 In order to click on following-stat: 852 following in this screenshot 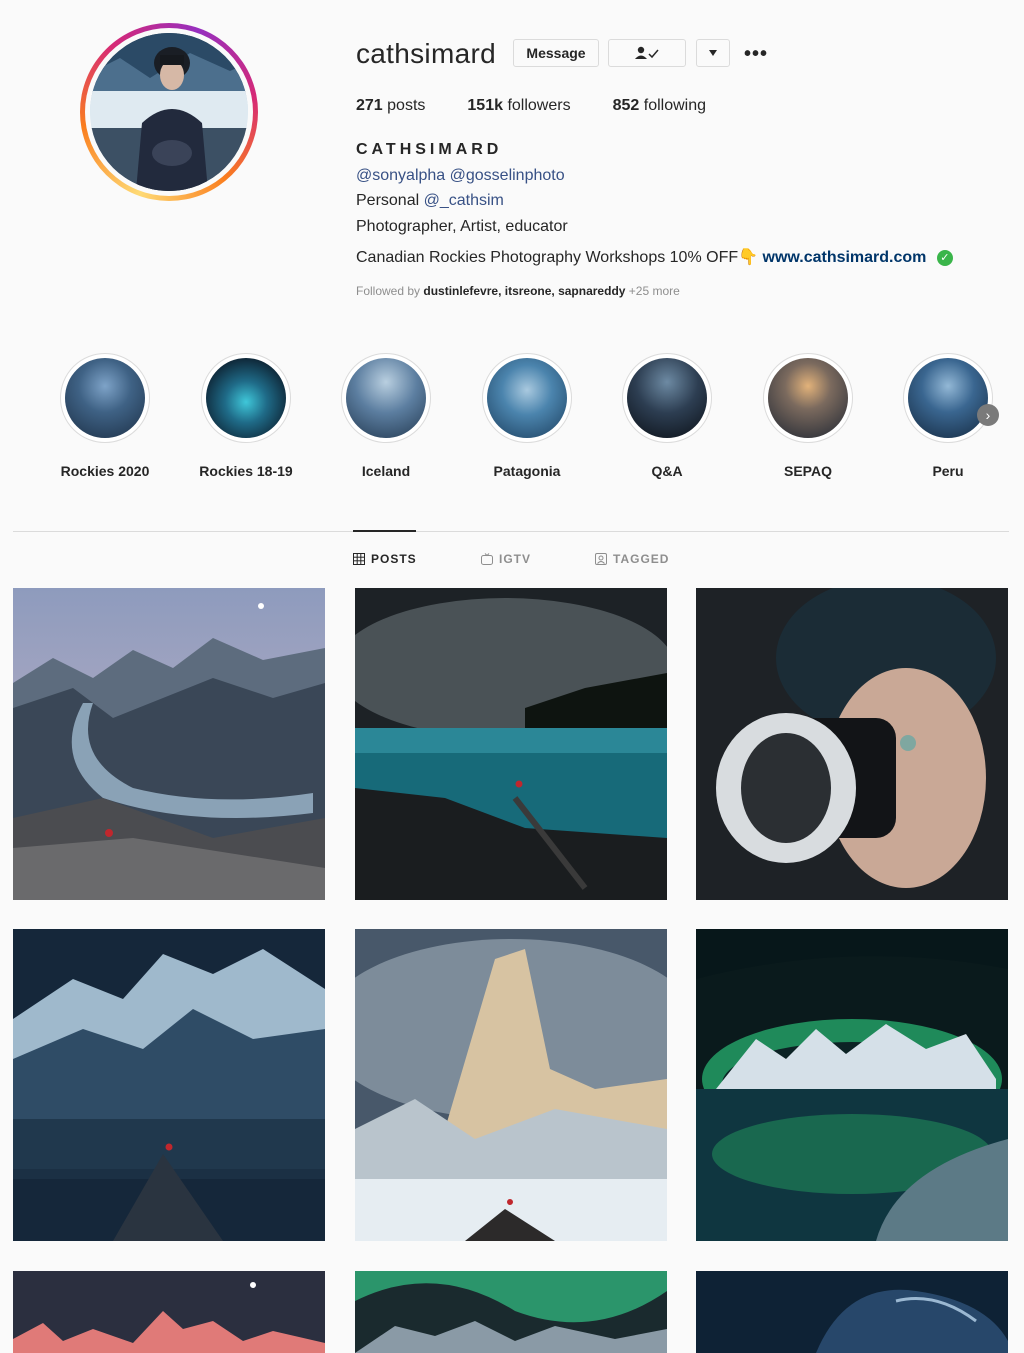, I will do `click(659, 106)`.